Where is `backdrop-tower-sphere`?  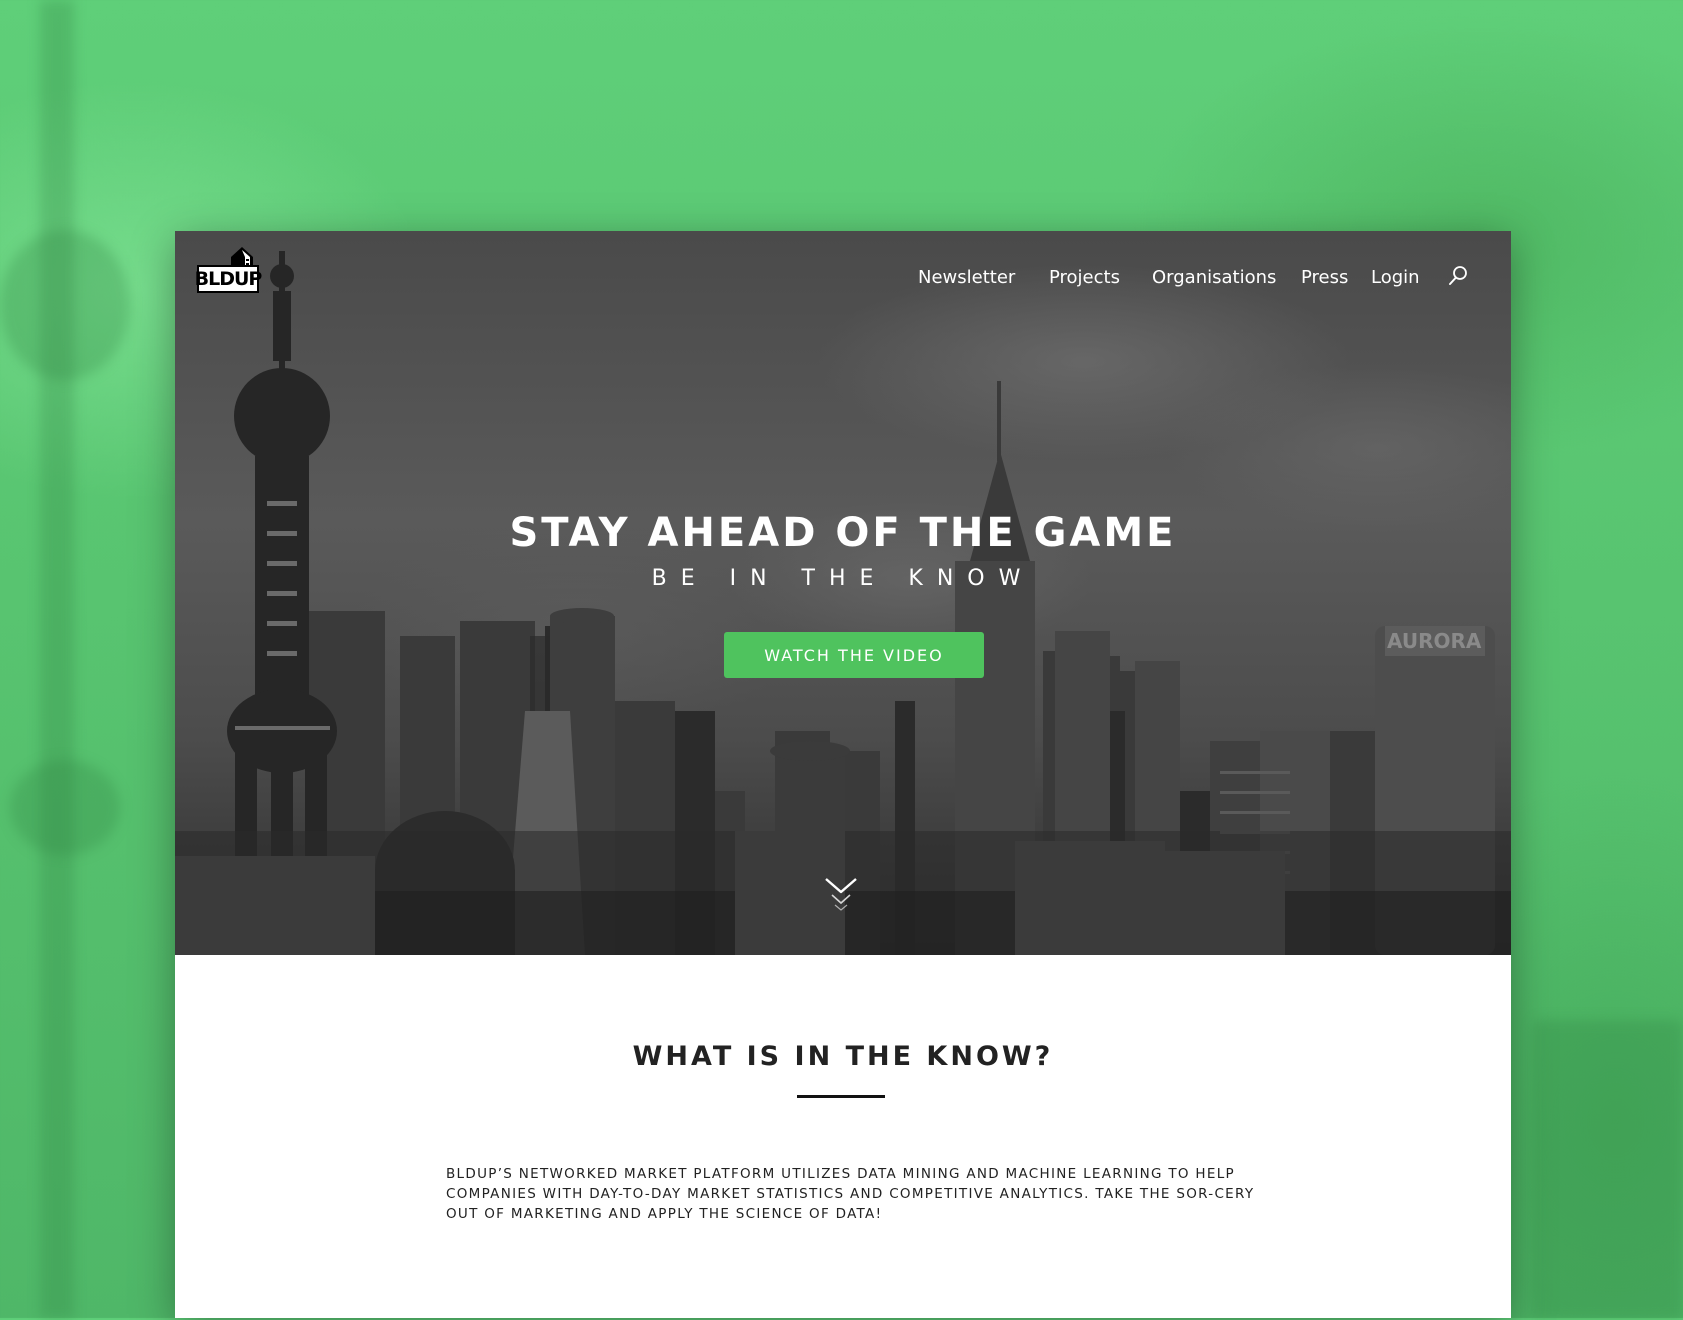 backdrop-tower-sphere is located at coordinates (65, 305).